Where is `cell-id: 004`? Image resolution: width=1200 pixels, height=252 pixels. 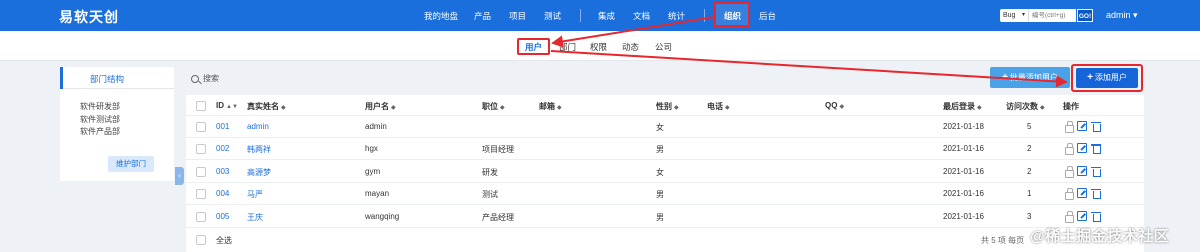 cell-id: 004 is located at coordinates (222, 193).